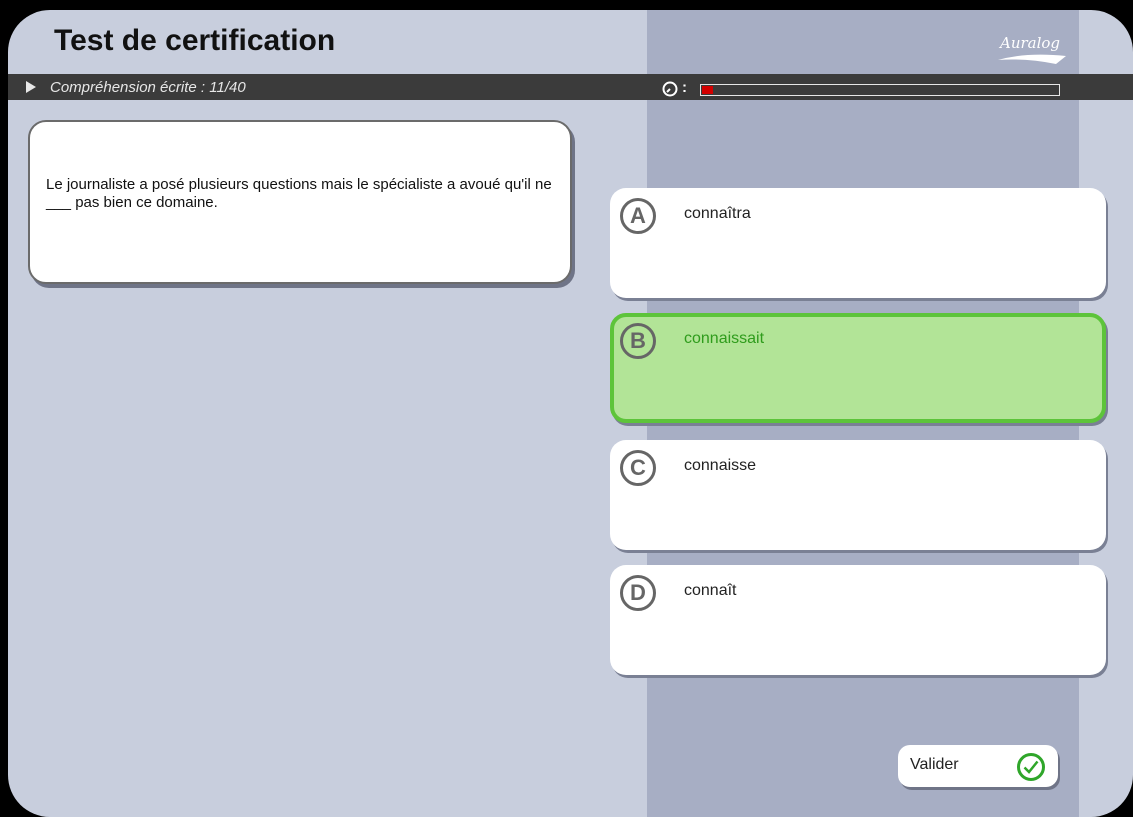 This screenshot has height=817, width=1133. I want to click on page-title: Test de certification, so click(195, 40).